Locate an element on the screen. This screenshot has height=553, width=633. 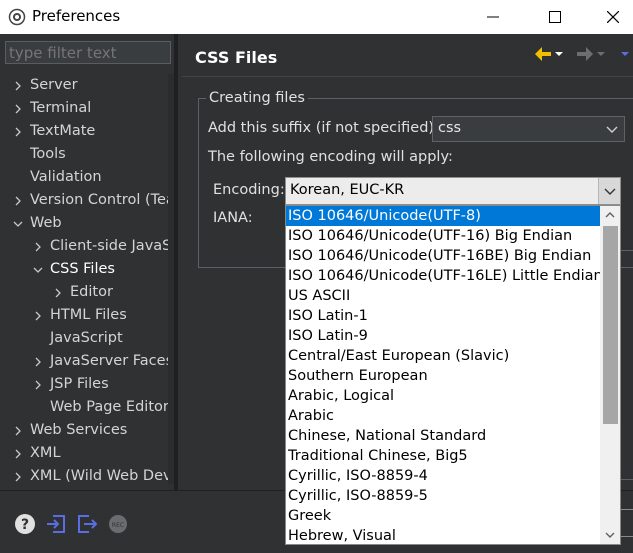
encoding-option: ISO 10646/Unicode(UTF-16) Big Endian is located at coordinates (443, 236).